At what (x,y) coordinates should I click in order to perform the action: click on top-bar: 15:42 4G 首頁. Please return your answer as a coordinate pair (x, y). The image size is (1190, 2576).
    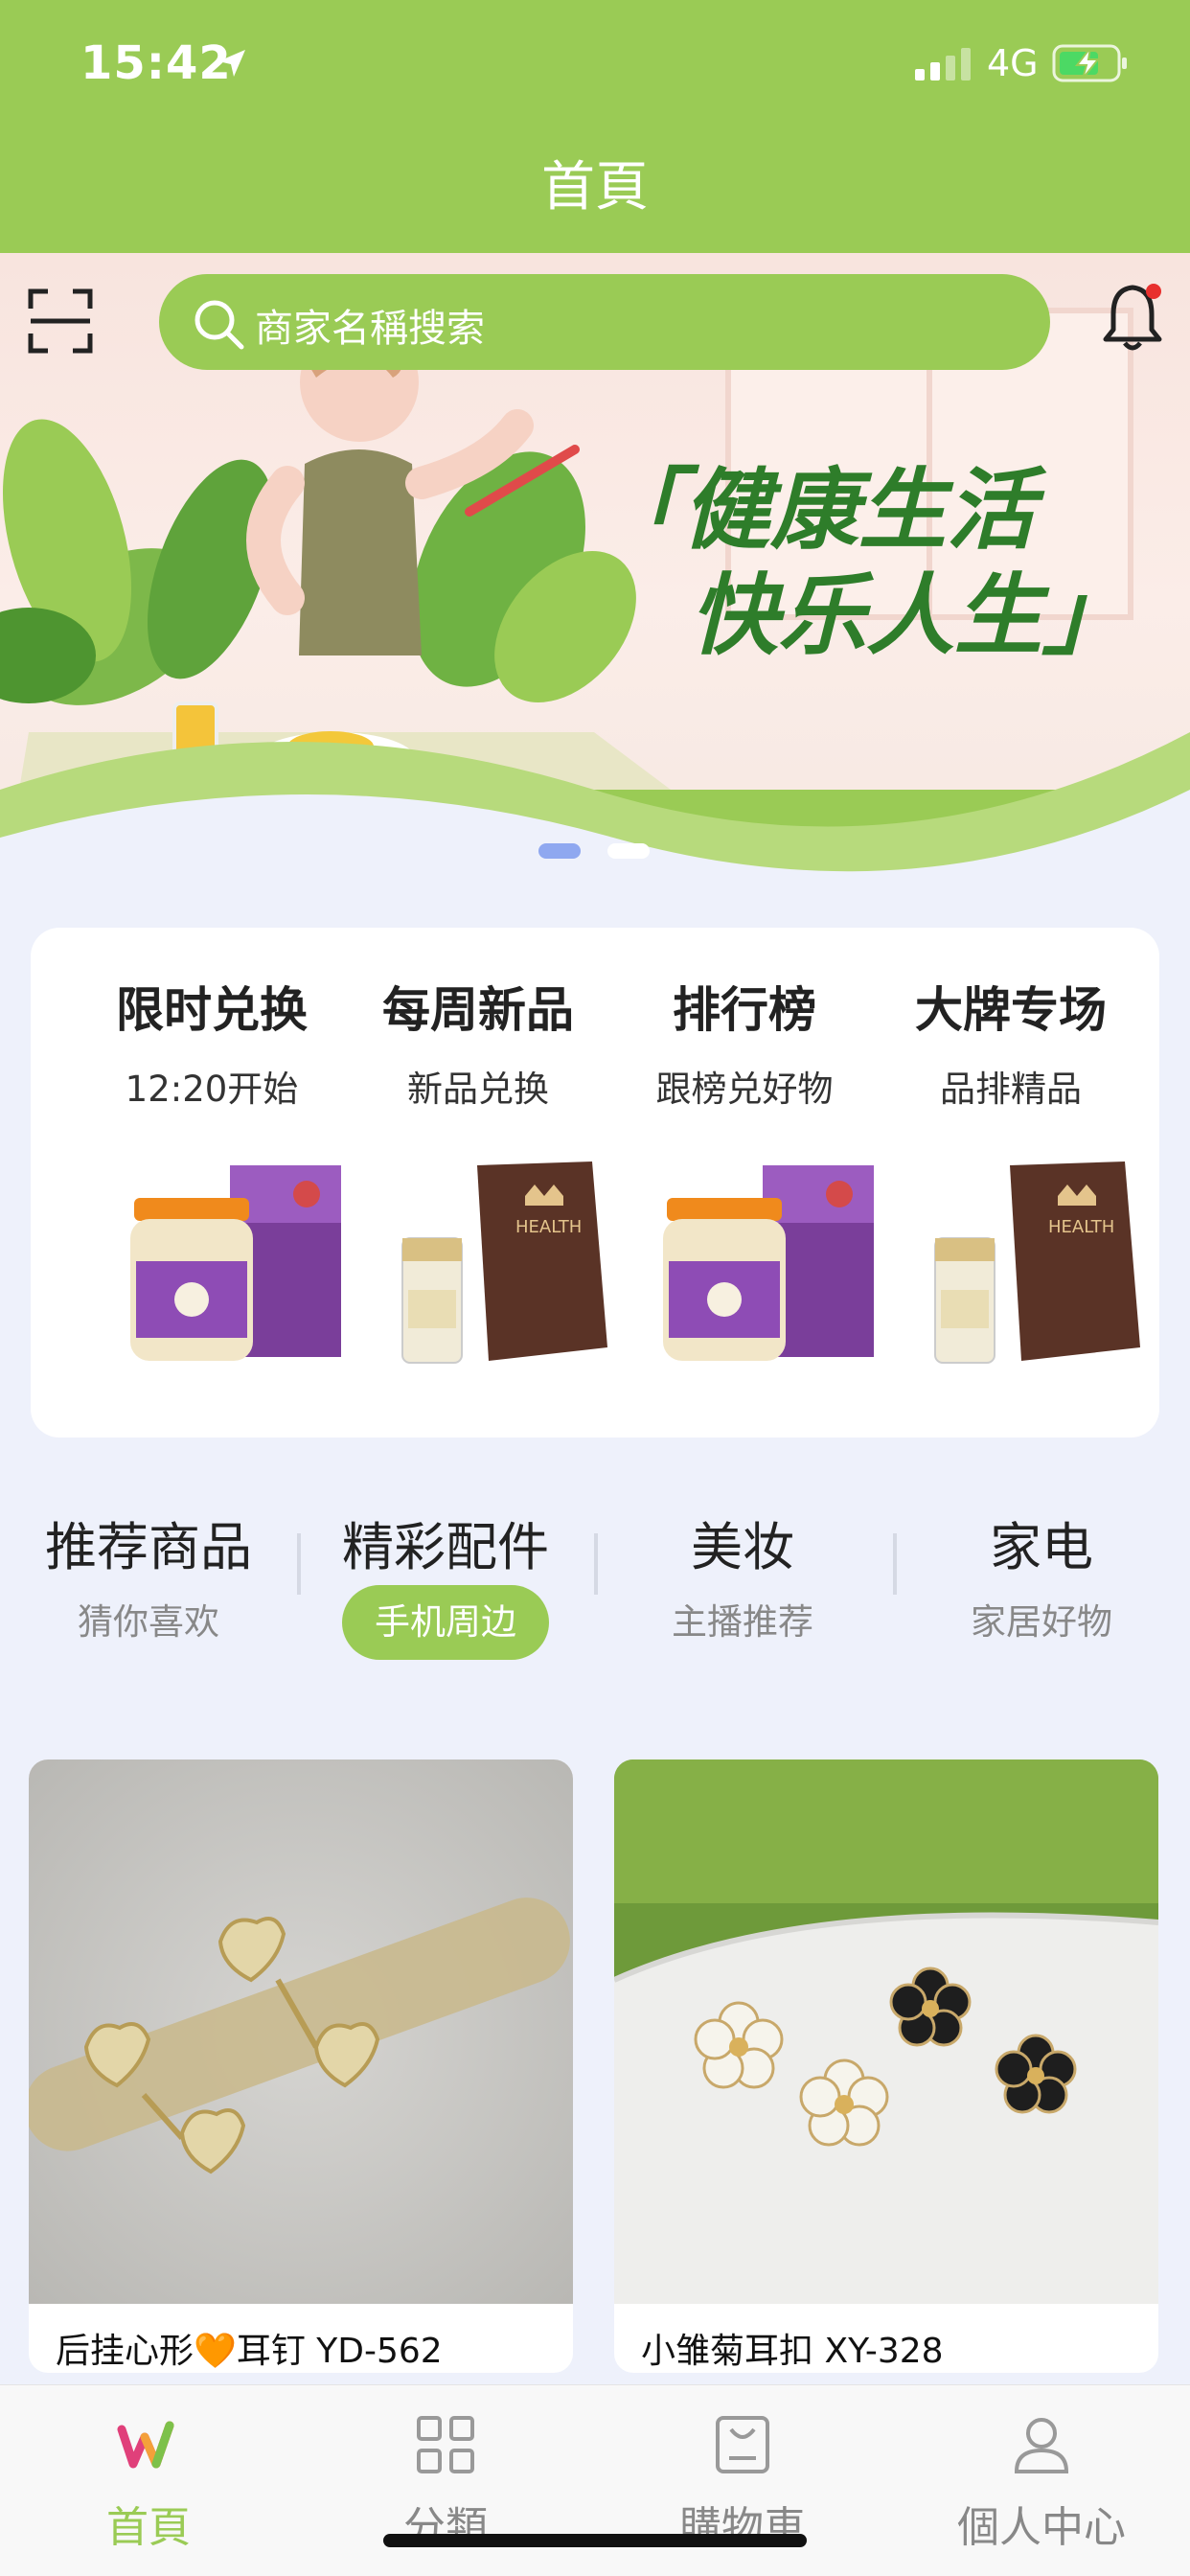
    Looking at the image, I should click on (595, 126).